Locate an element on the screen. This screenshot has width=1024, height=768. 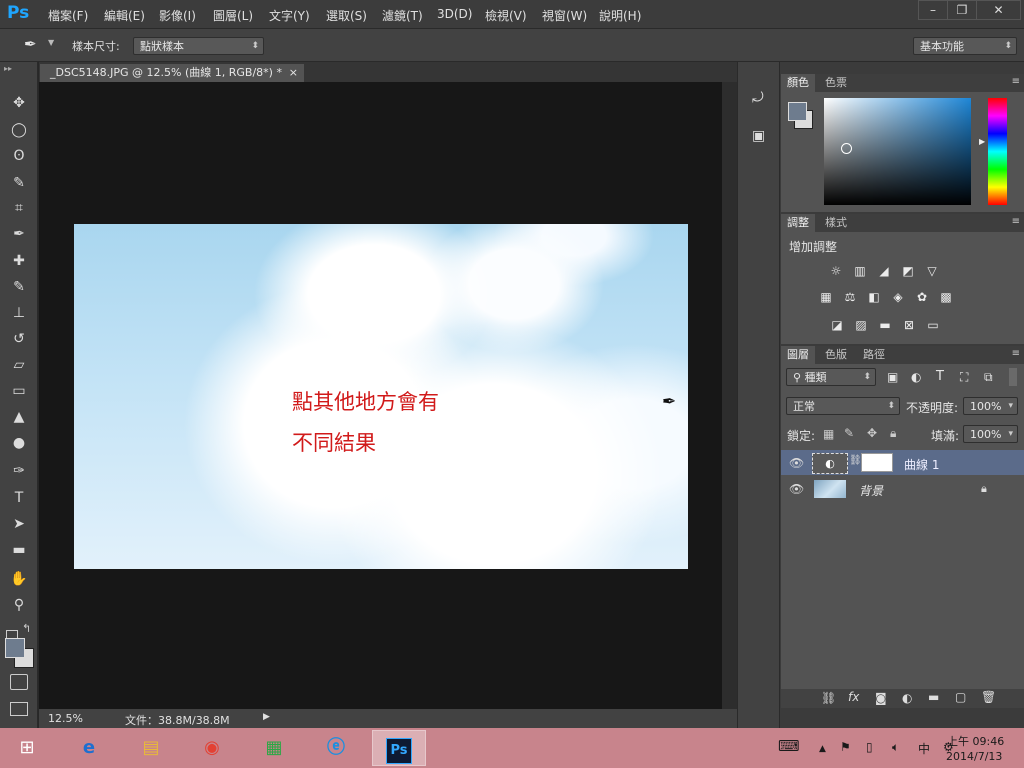
add-mask-icon: ◙ is located at coordinates (881, 698).